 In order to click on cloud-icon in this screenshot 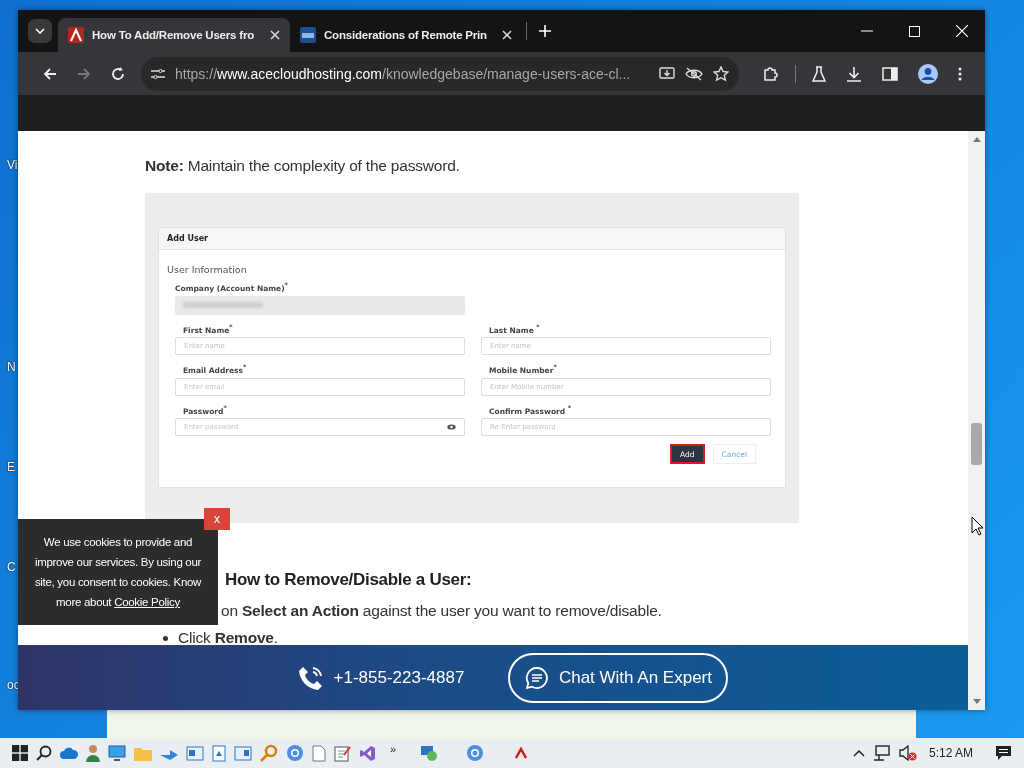, I will do `click(69, 753)`.